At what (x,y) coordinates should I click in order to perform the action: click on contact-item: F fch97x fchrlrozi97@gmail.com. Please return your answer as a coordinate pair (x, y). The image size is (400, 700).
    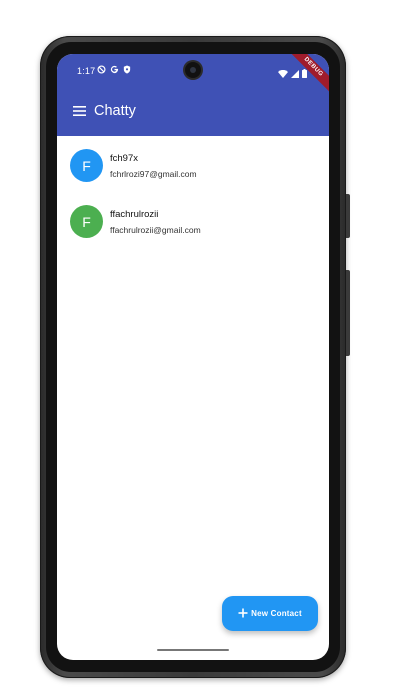
    Looking at the image, I should click on (193, 168).